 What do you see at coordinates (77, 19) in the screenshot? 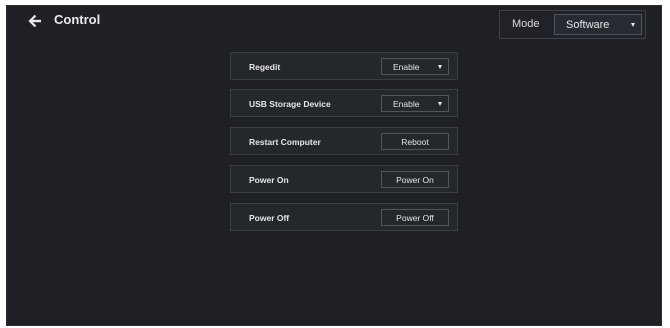
I see `page-title: Control` at bounding box center [77, 19].